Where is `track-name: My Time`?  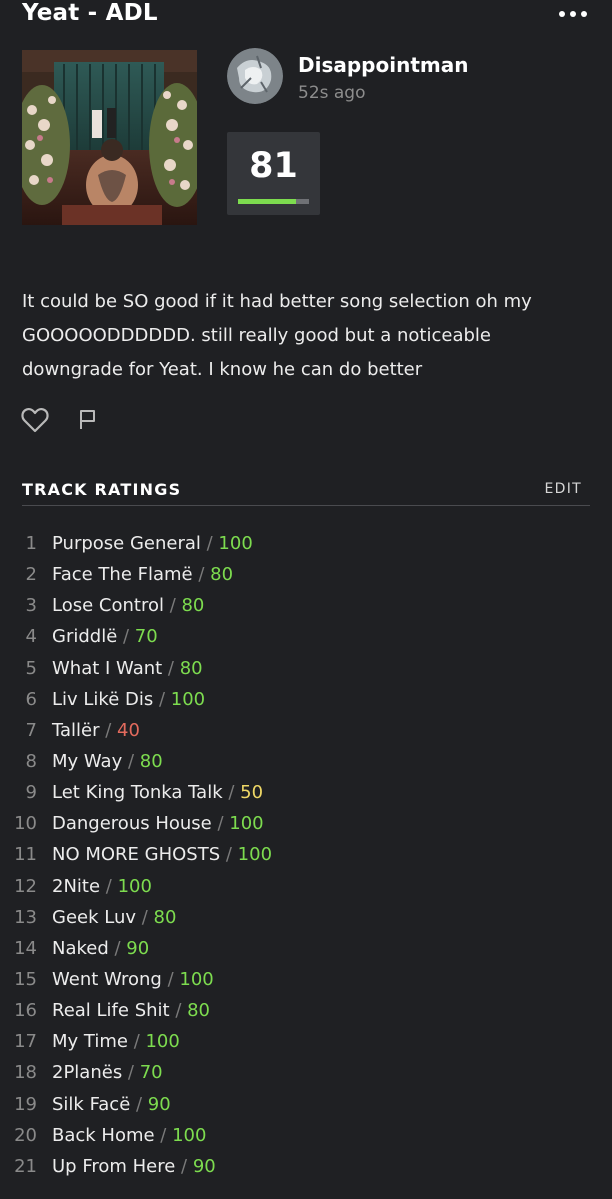
track-name: My Time is located at coordinates (90, 1041).